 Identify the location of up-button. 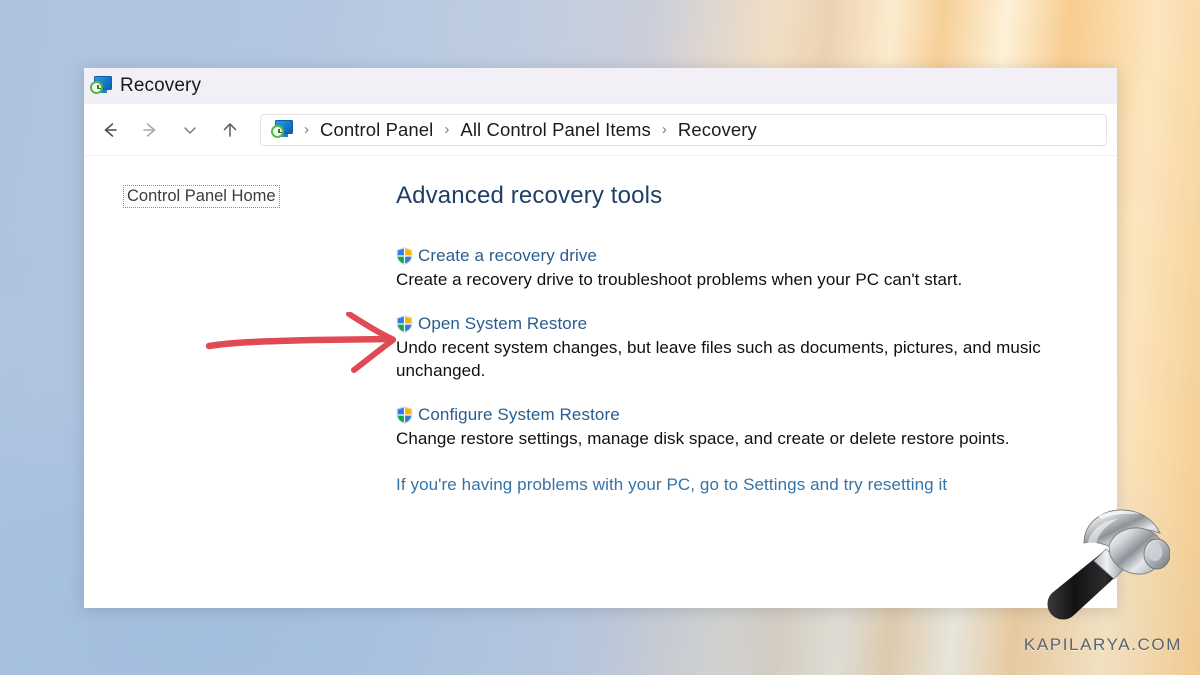
(230, 130).